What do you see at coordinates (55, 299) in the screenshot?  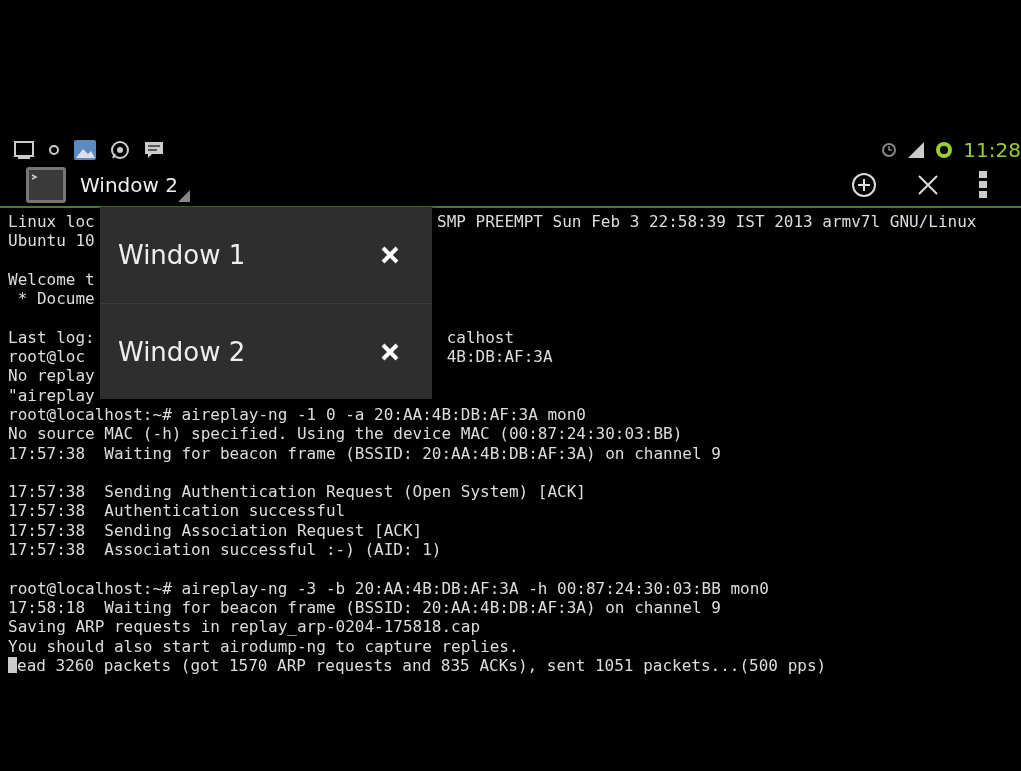 I see `terminal-line: * Docume` at bounding box center [55, 299].